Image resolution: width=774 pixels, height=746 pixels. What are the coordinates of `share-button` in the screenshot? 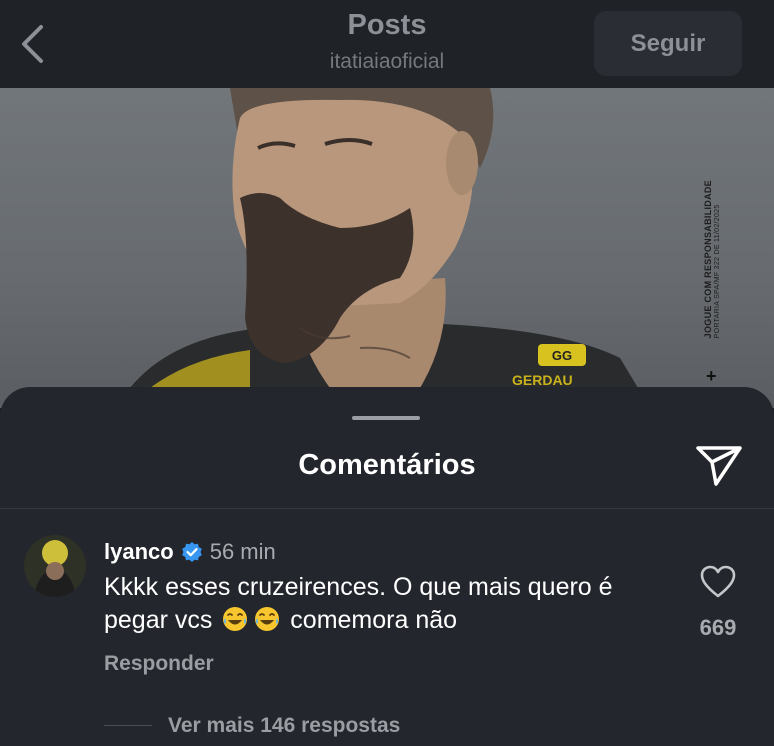 It's located at (719, 465).